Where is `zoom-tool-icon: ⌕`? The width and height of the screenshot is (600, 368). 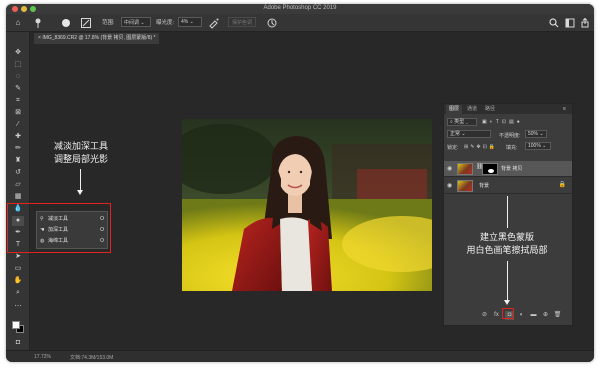 zoom-tool-icon: ⌕ is located at coordinates (18, 293).